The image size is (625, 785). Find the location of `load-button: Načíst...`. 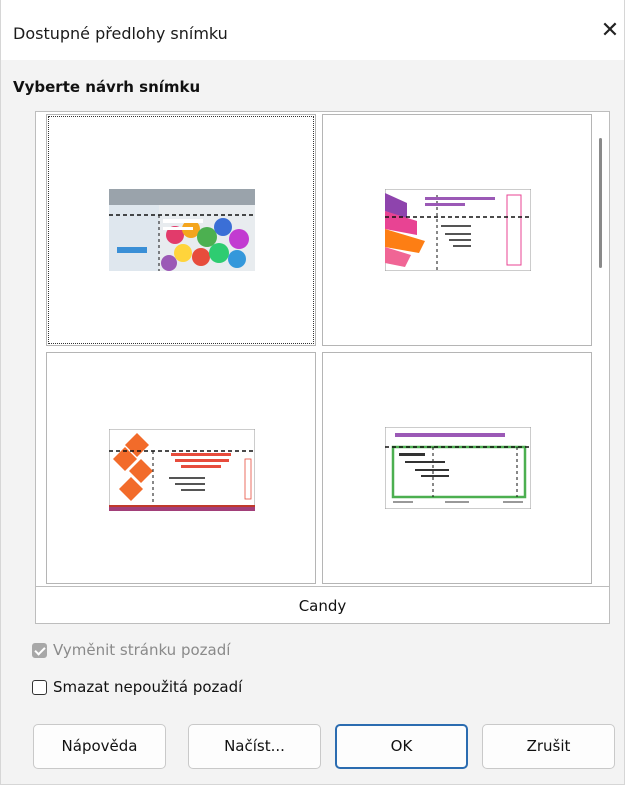

load-button: Načíst... is located at coordinates (254, 746).